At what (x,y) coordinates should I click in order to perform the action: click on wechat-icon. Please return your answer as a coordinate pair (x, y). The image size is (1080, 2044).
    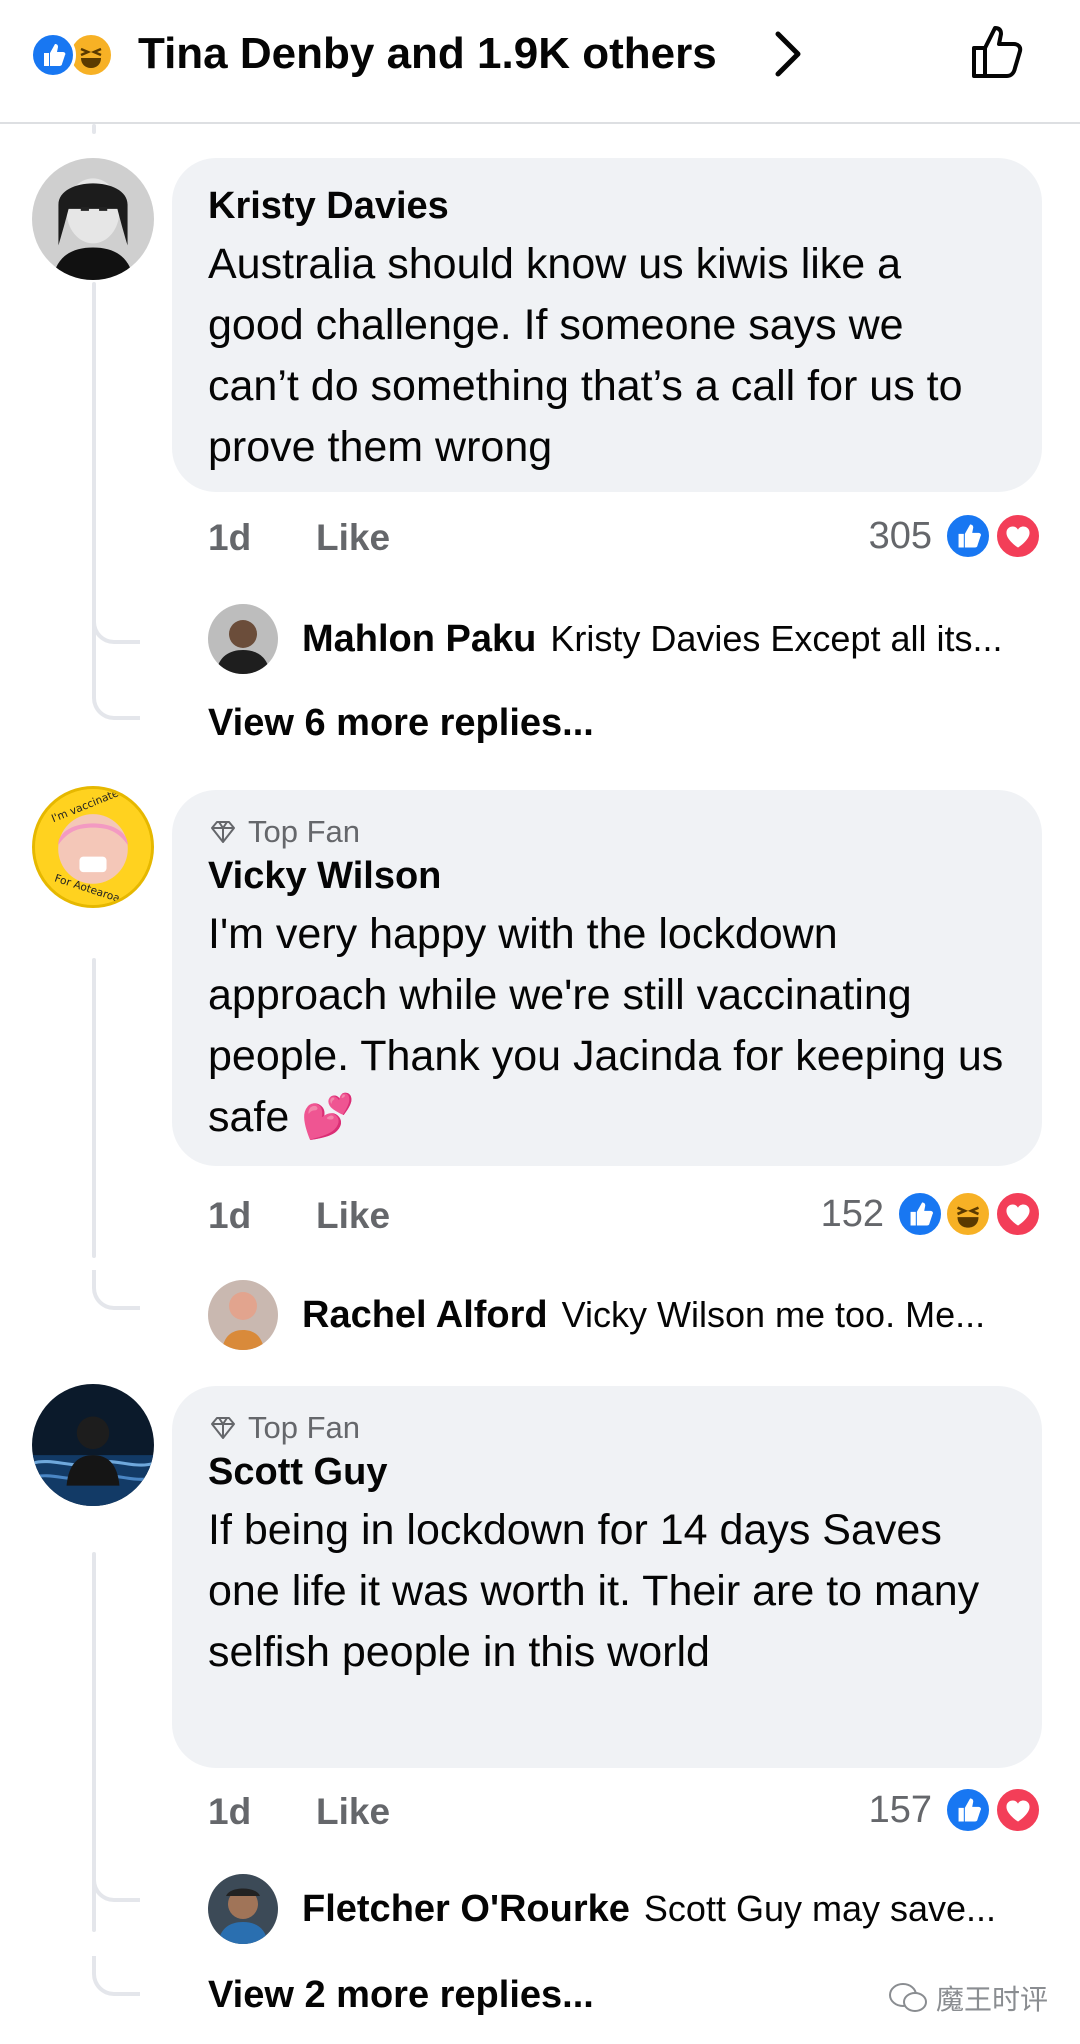
    Looking at the image, I should click on (908, 1997).